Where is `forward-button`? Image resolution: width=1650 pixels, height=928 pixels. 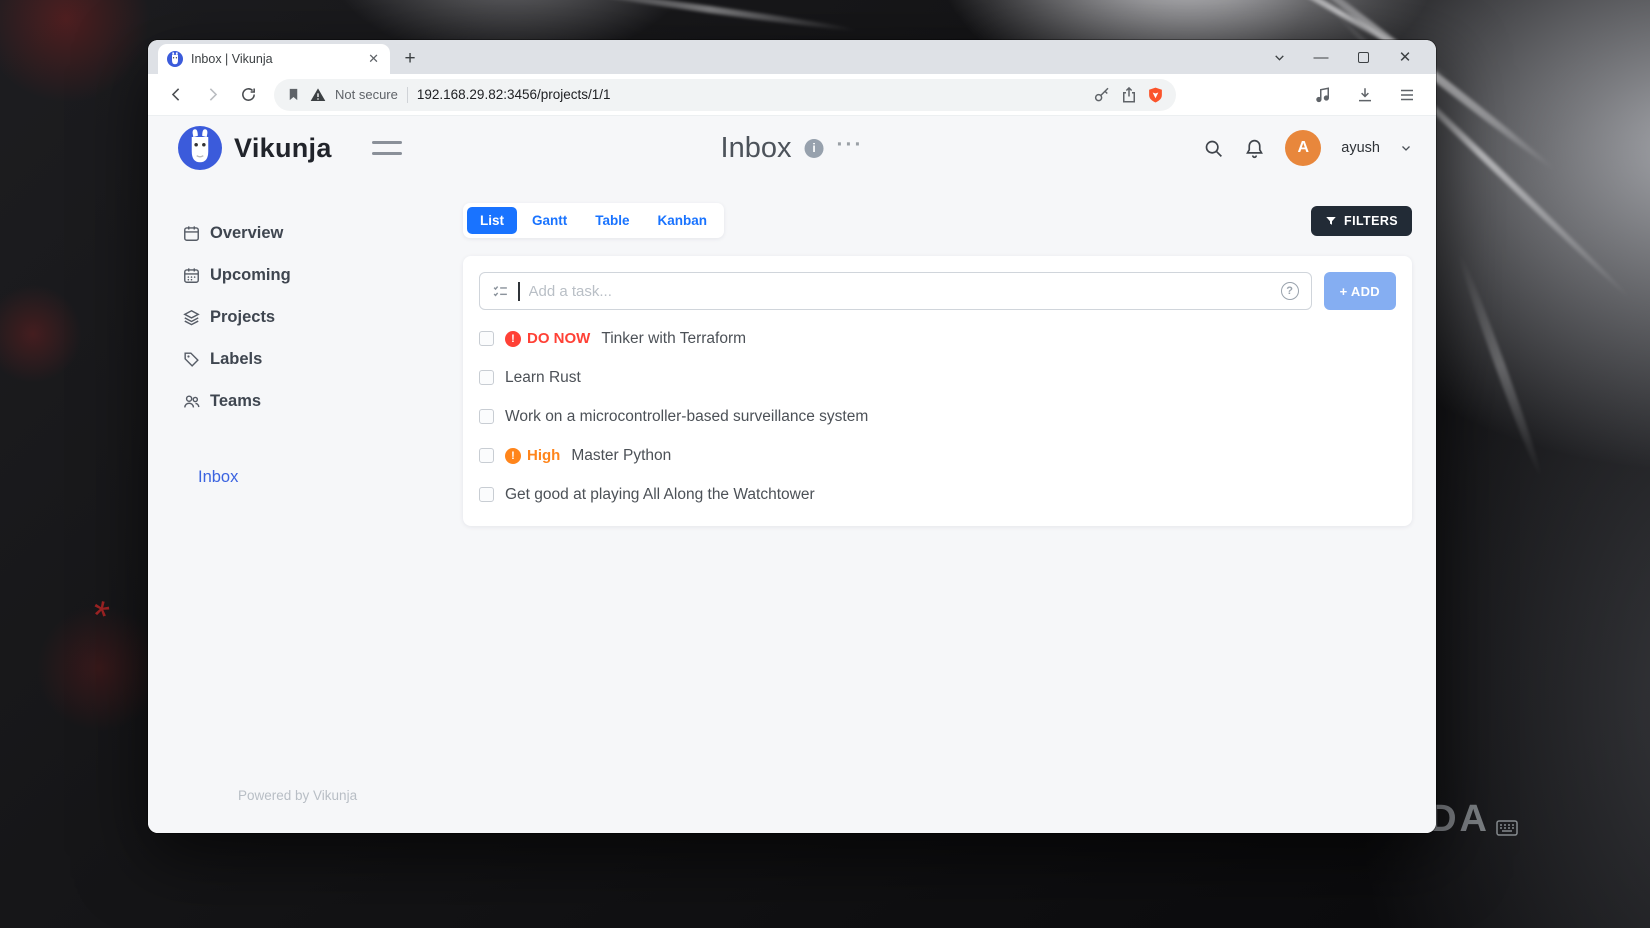
forward-button is located at coordinates (212, 95).